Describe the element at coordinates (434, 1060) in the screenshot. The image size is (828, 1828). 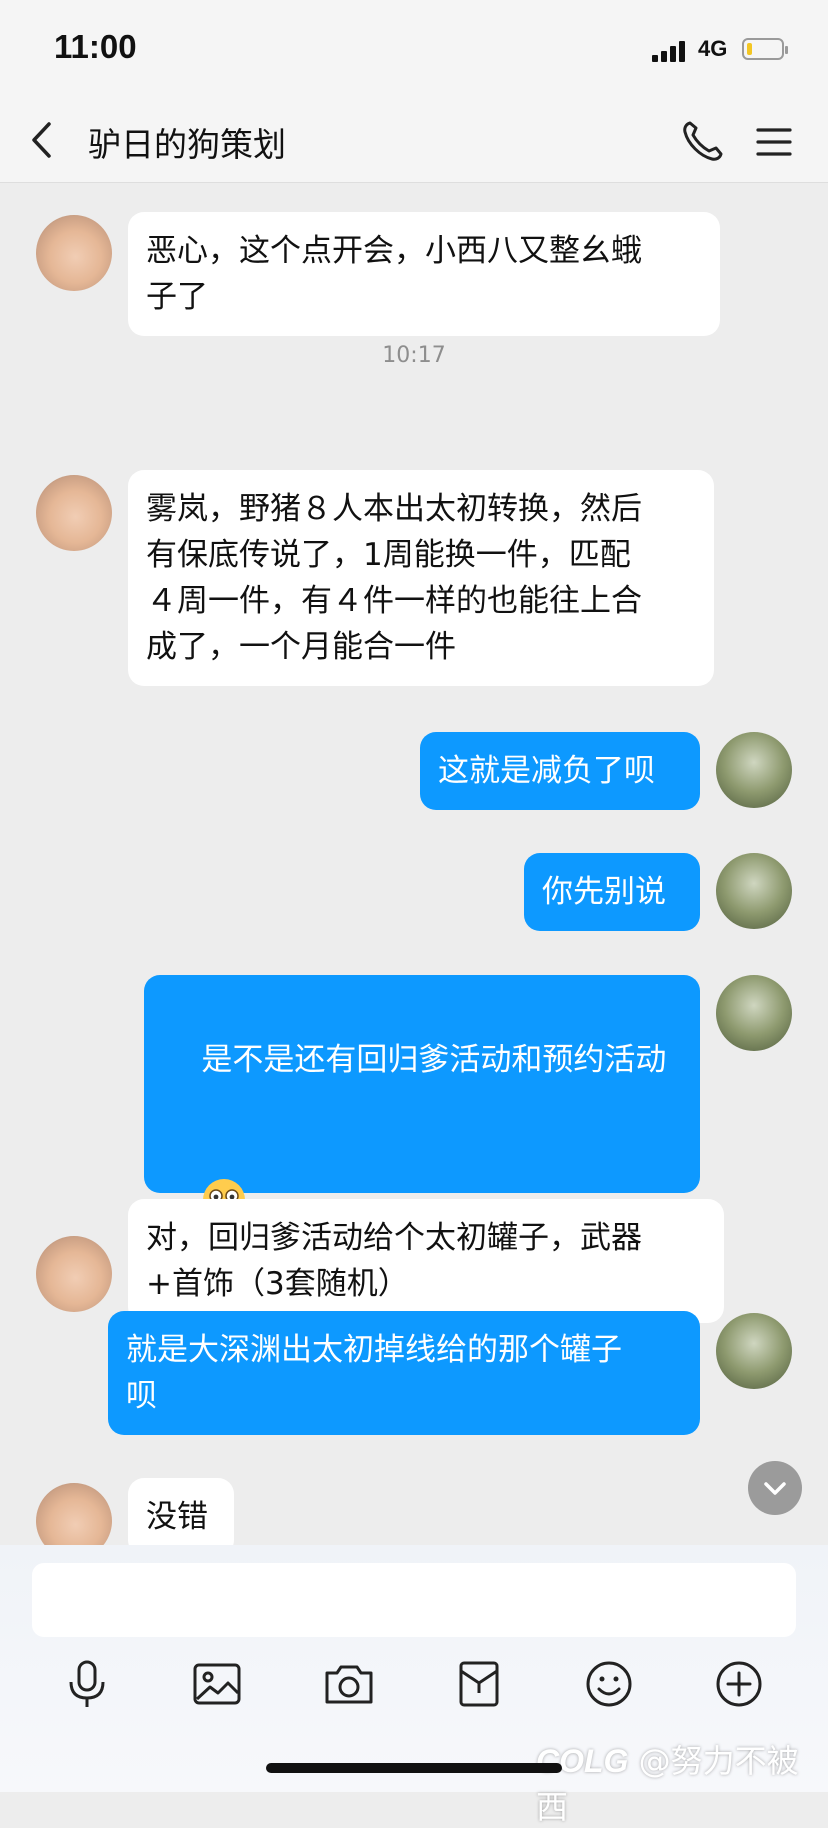
I see `message-text: 是不是还有回归爹活动和预约活动` at that location.